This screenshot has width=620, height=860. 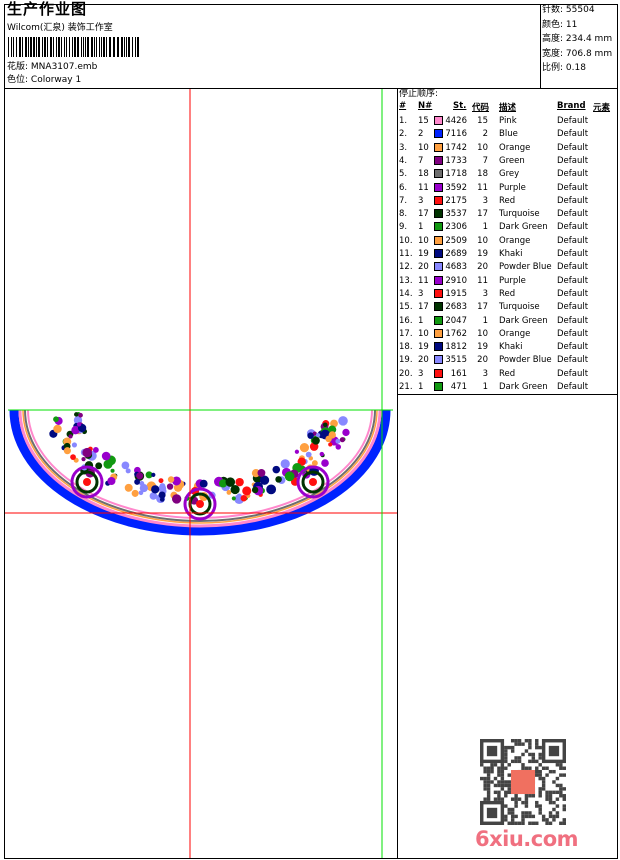 I want to click on row-description: Green, so click(x=512, y=160).